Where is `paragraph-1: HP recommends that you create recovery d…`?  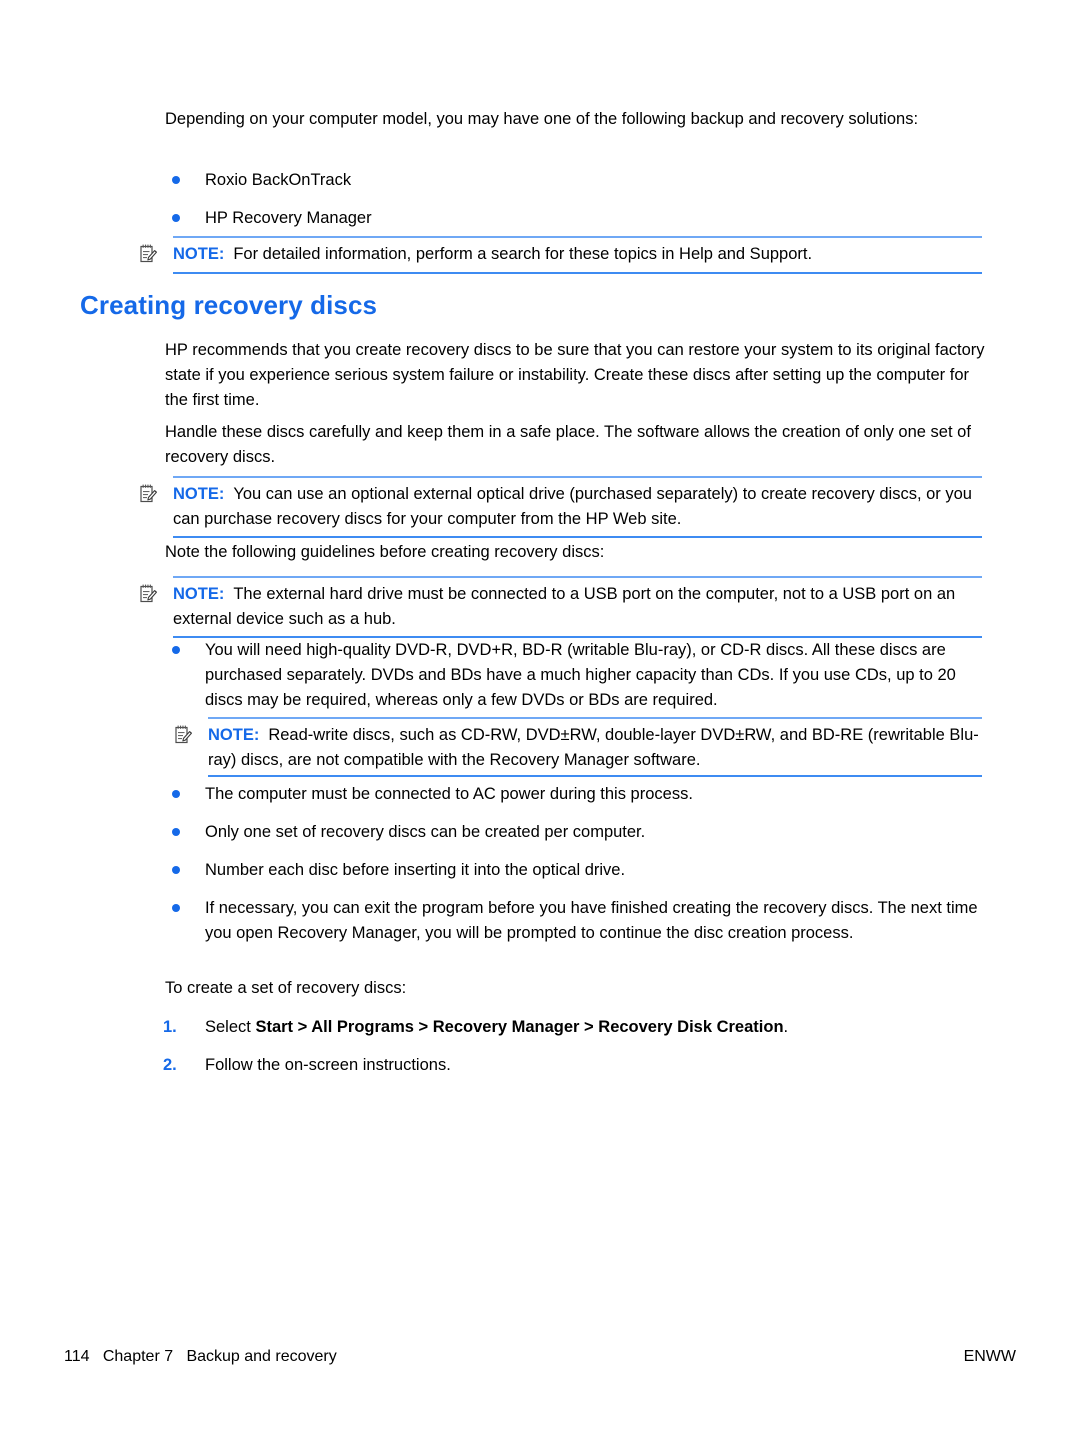
paragraph-1: HP recommends that you create recovery d… is located at coordinates (575, 375).